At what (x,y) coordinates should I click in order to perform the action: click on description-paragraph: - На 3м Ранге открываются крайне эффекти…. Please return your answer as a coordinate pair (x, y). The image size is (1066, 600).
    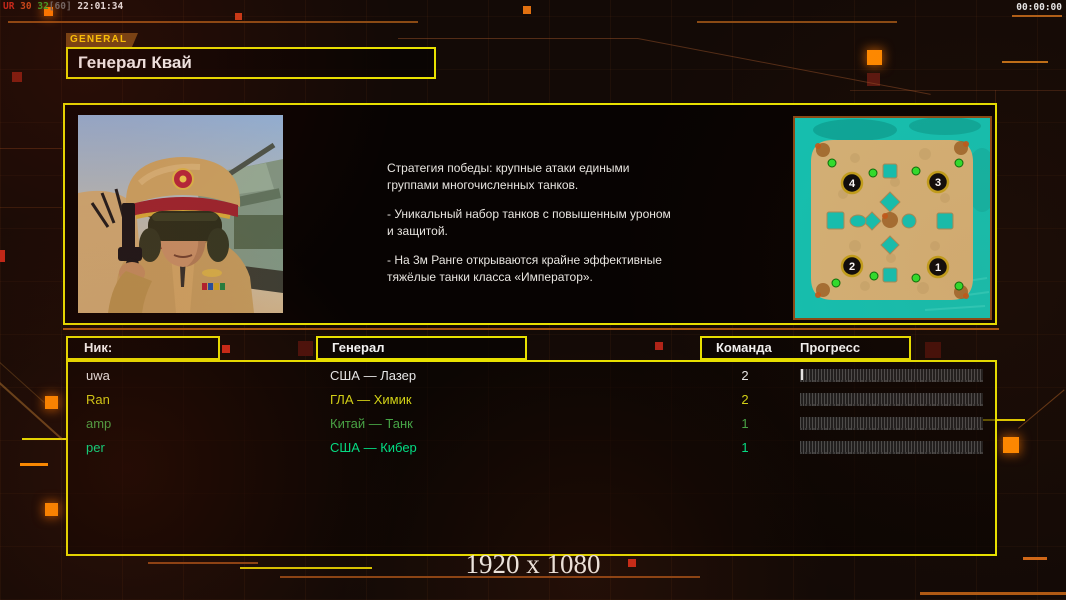
    Looking at the image, I should click on (524, 268).